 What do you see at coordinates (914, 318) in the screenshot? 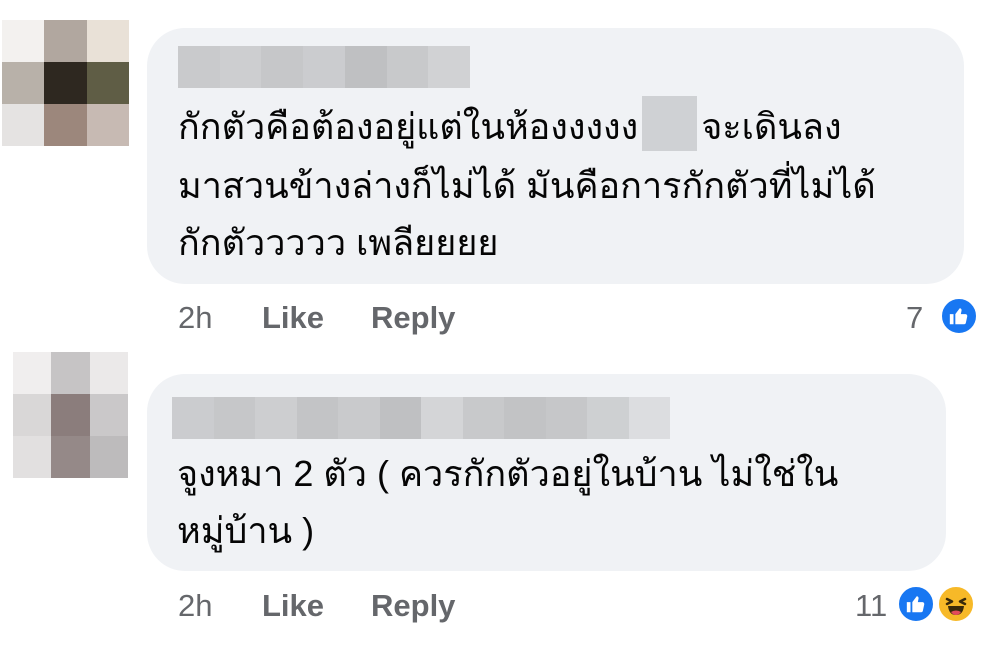
I see `reaction-count: 7` at bounding box center [914, 318].